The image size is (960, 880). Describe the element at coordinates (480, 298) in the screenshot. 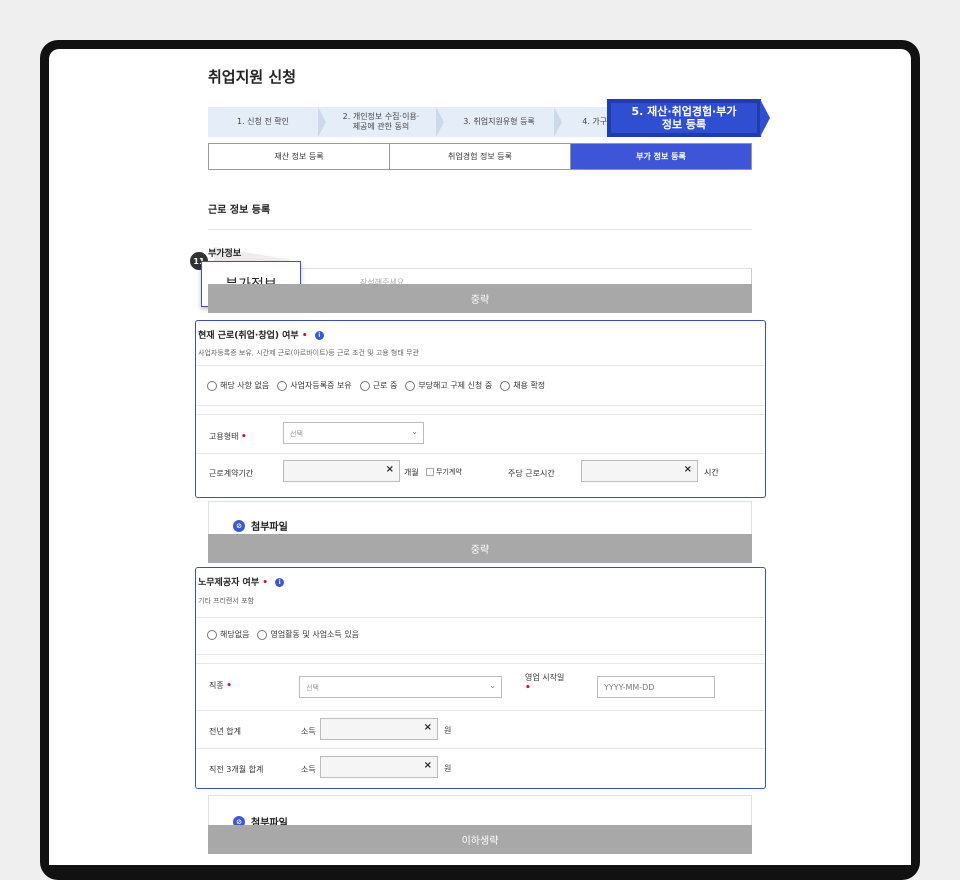

I see `omitted-bar: 중략` at that location.